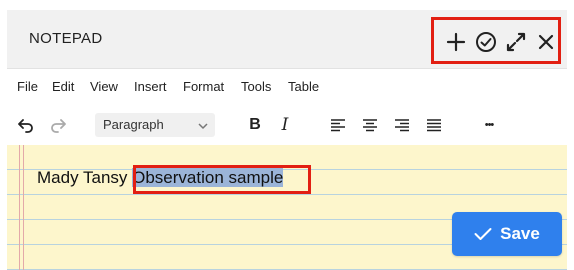 This screenshot has height=270, width=574. What do you see at coordinates (85, 177) in the screenshot?
I see `note-plain-text: Mady Tansy` at bounding box center [85, 177].